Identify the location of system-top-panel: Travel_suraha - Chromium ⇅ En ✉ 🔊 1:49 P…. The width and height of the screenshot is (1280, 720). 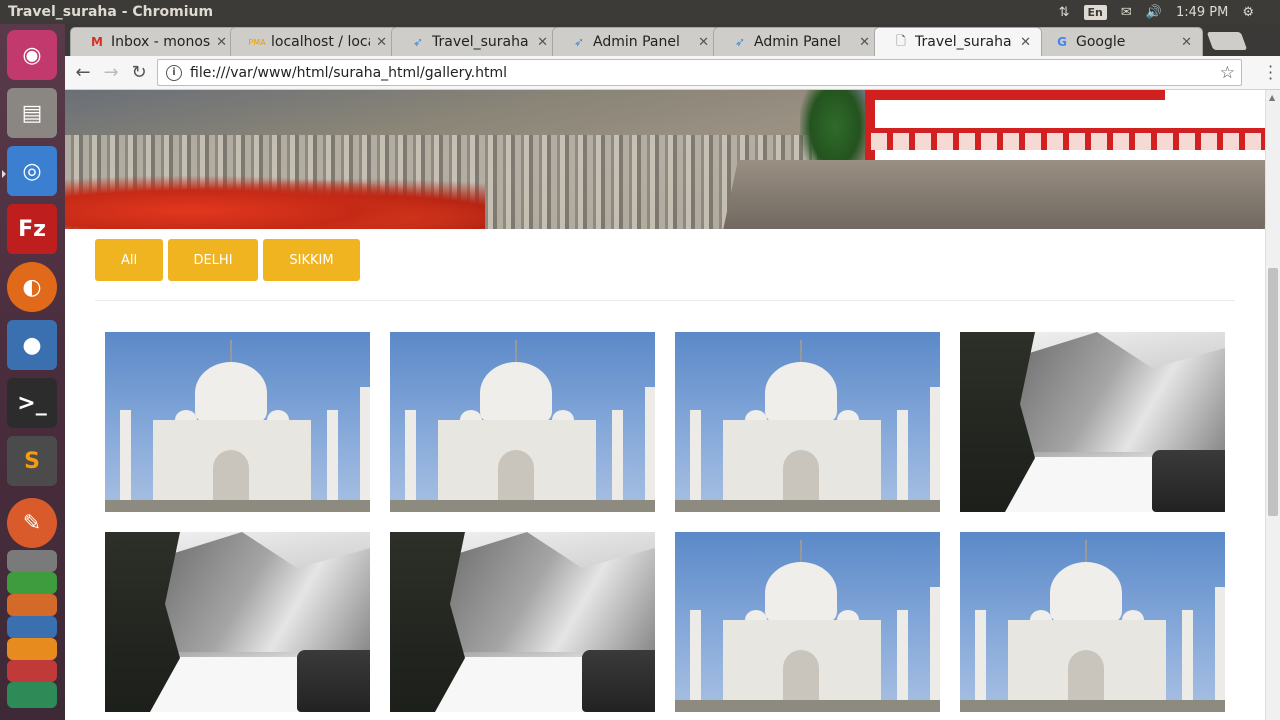
(640, 12).